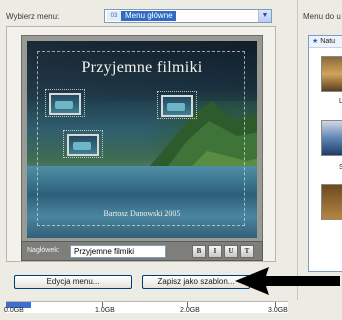 Image resolution: width=342 pixels, height=320 pixels. Describe the element at coordinates (33, 16) in the screenshot. I see `menu-select-label: Wybierz menu:` at that location.